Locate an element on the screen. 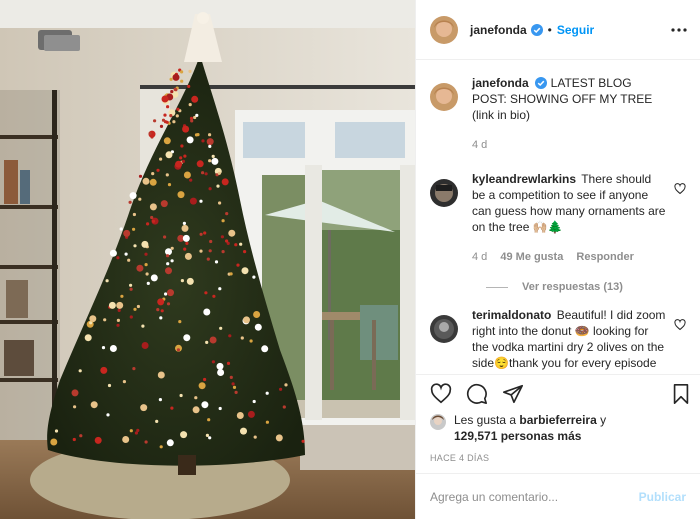 The image size is (700, 519). caption-username: janefonda is located at coordinates (500, 83).